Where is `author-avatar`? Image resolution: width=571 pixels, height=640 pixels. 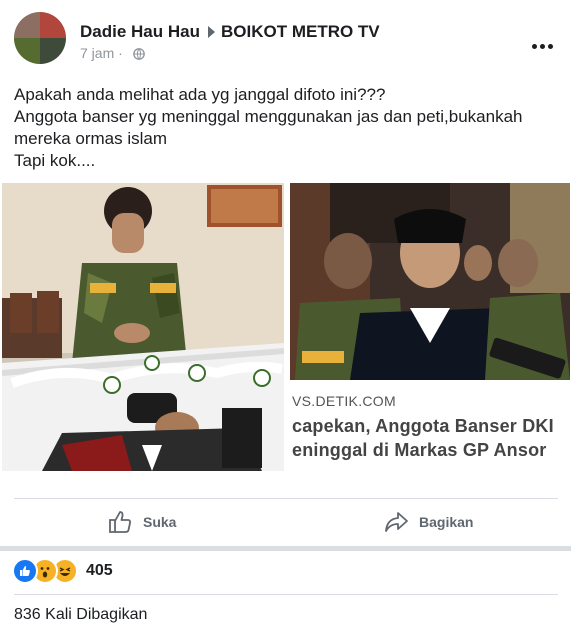 author-avatar is located at coordinates (40, 38).